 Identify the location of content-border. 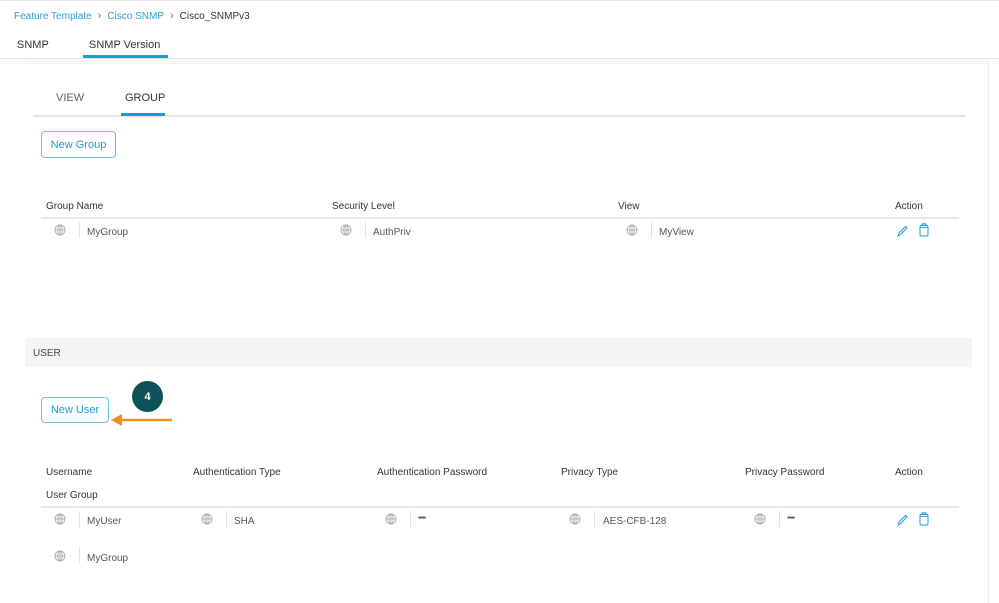
(988, 331).